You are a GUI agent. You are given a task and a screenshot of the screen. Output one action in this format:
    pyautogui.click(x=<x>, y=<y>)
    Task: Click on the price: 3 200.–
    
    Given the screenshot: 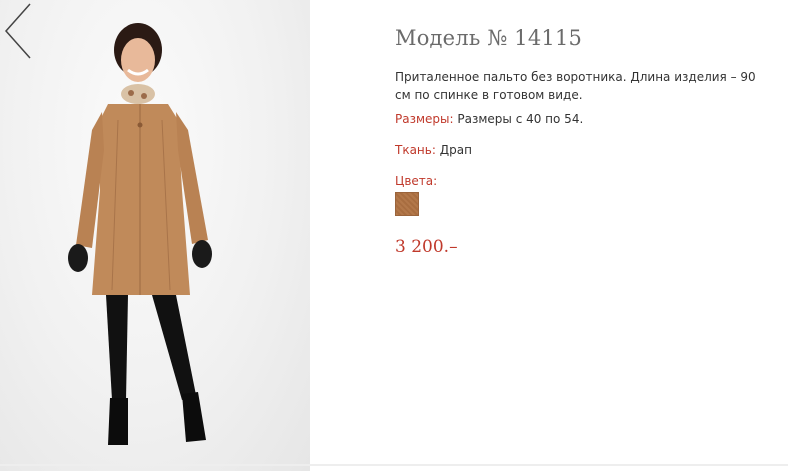 What is the action you would take?
    pyautogui.click(x=426, y=247)
    